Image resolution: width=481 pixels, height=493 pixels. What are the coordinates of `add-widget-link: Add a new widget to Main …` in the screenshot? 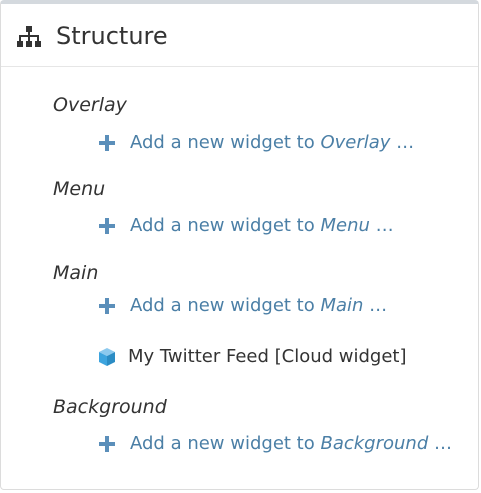 It's located at (258, 306).